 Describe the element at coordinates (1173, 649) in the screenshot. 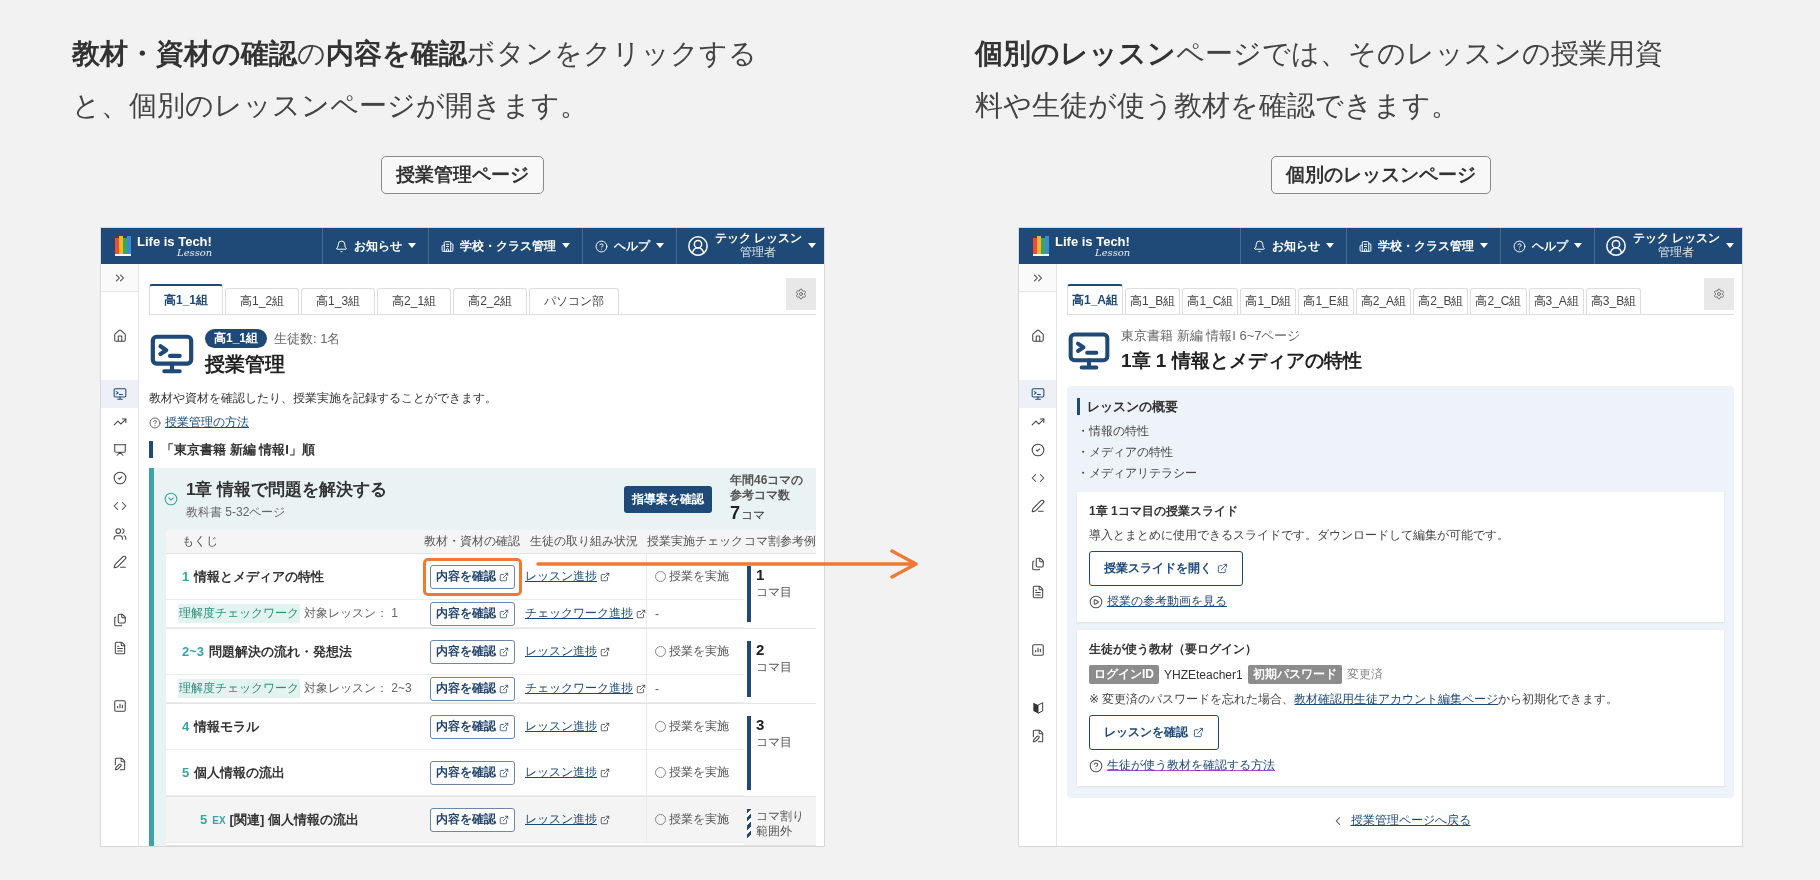

I see `card-title: 生徒が使う教材（要ログイン）` at that location.